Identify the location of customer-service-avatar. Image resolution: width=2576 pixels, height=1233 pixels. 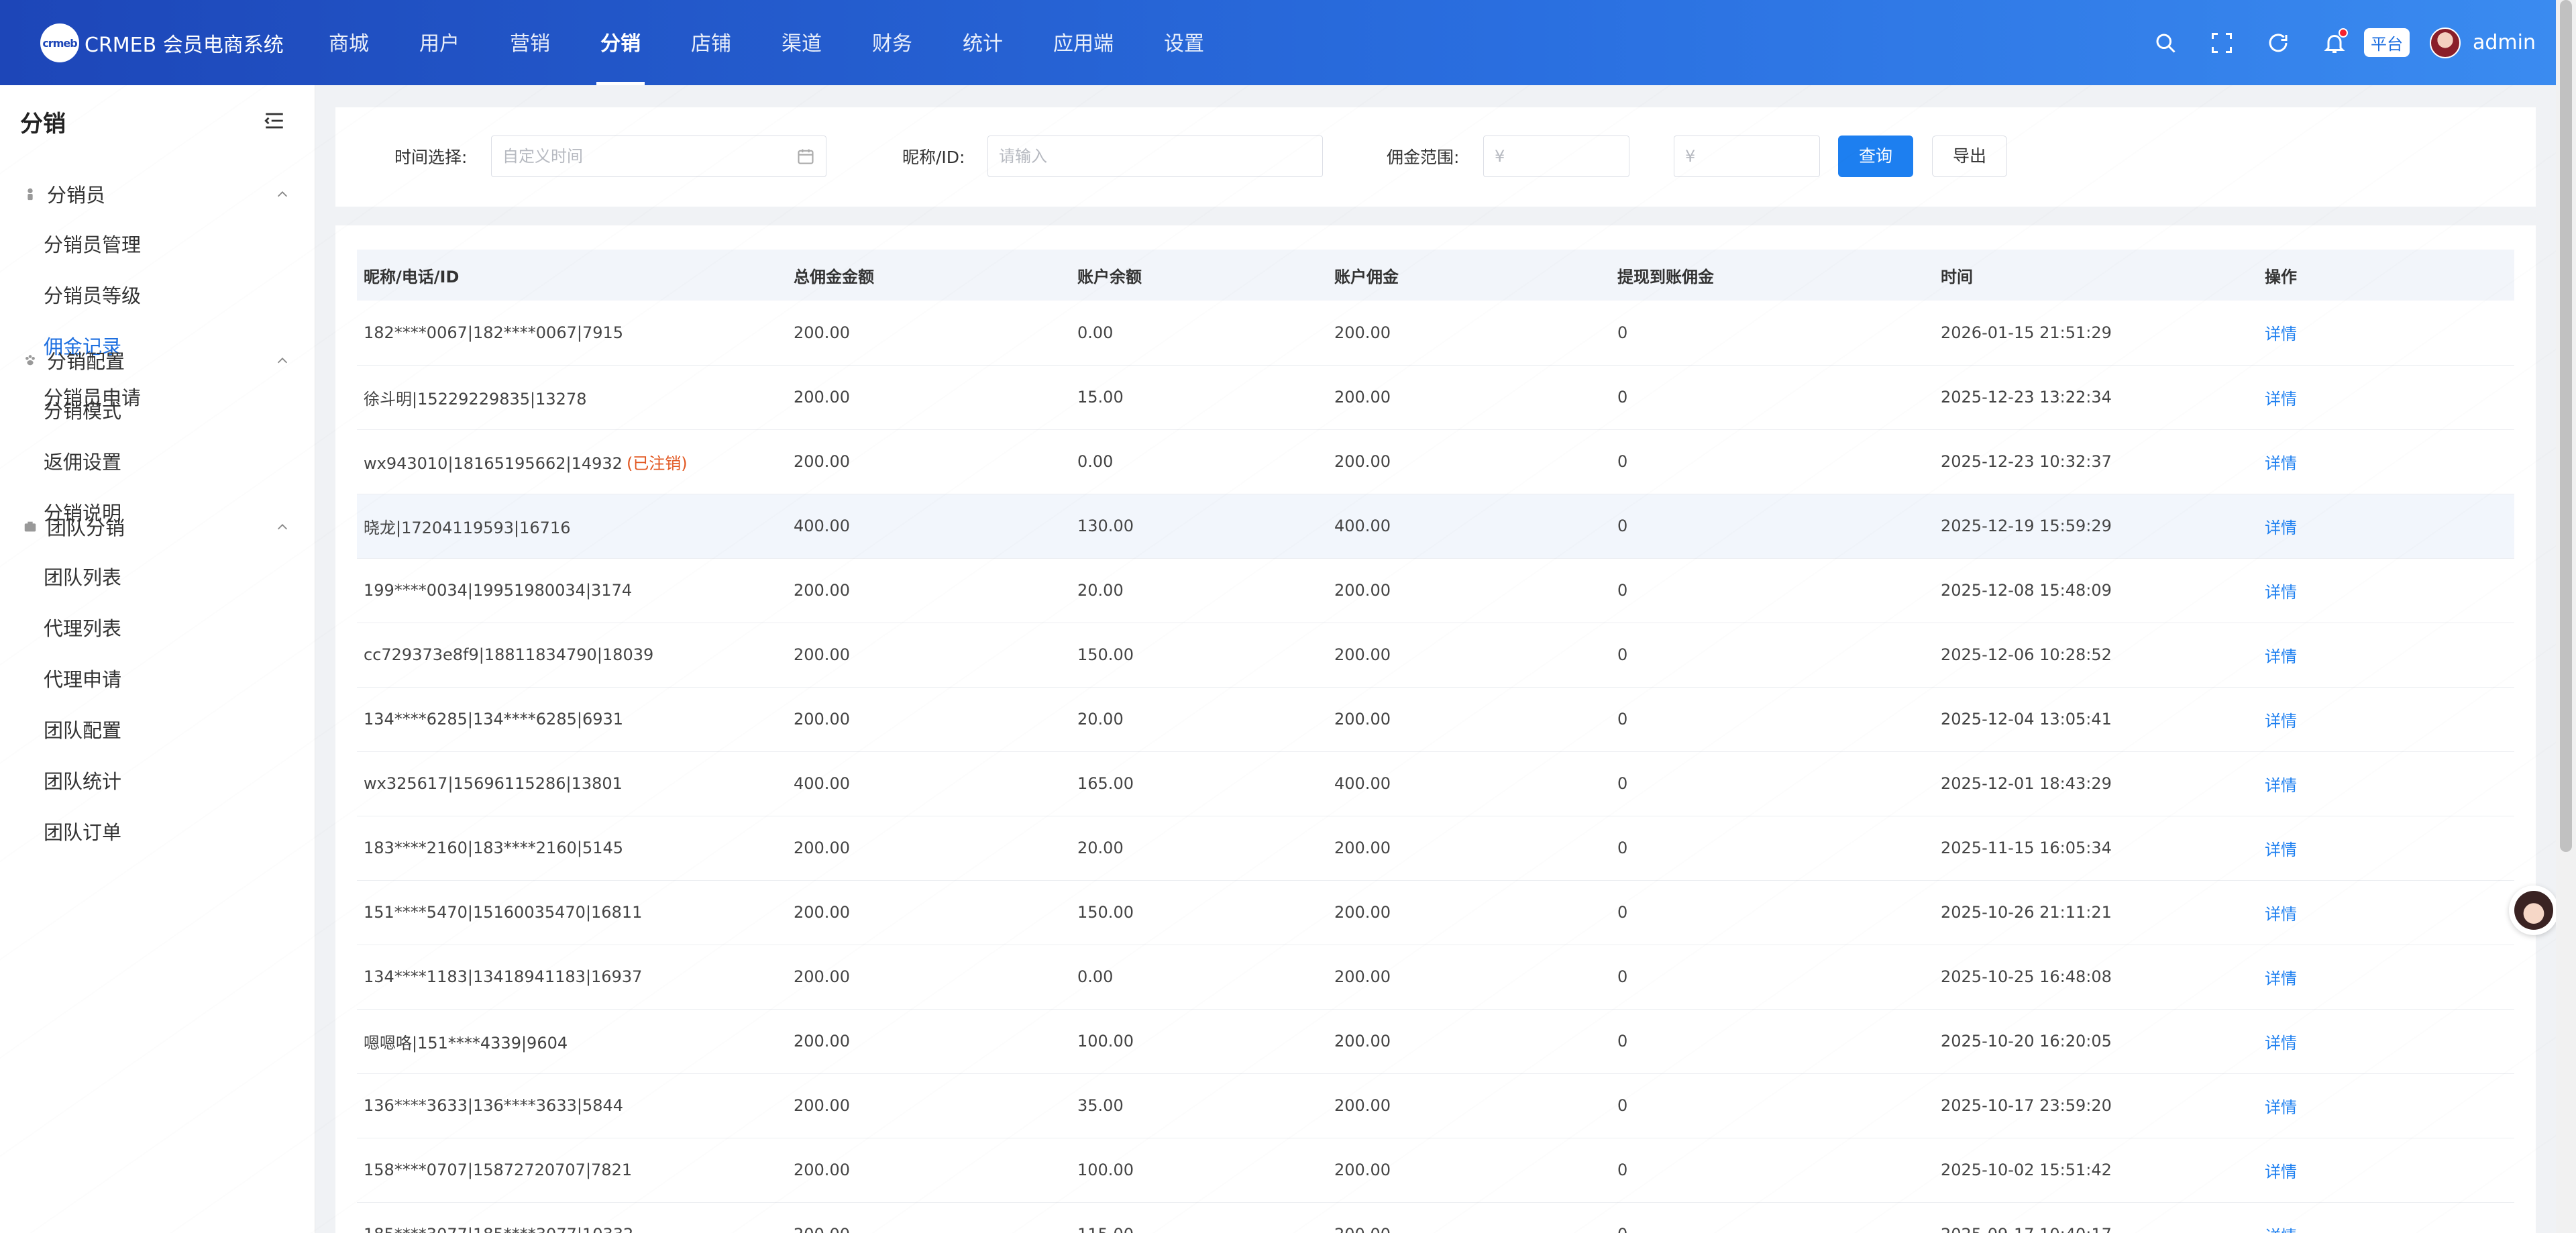
(2534, 910).